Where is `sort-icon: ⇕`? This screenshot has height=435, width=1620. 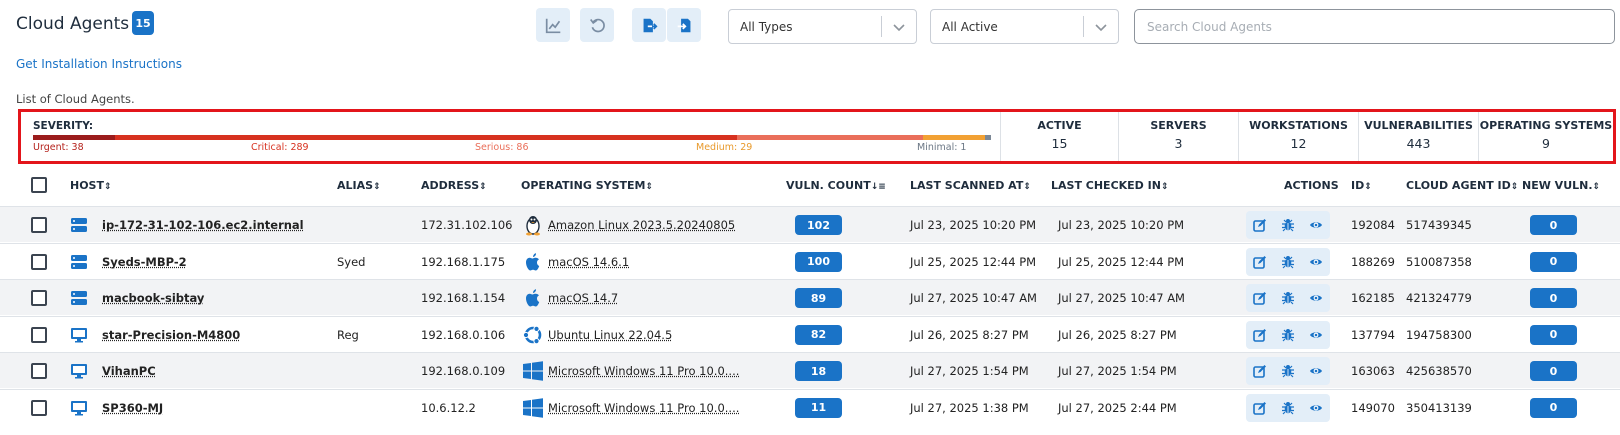 sort-icon: ⇕ is located at coordinates (1368, 187).